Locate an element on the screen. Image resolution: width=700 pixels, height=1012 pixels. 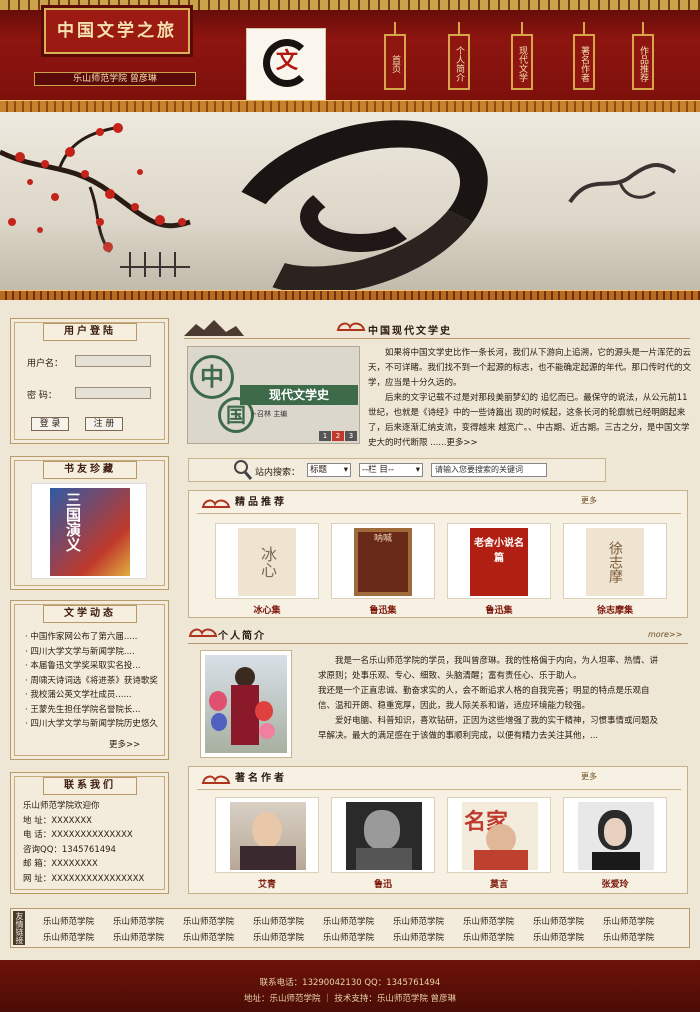
contact-welcome: 乐山师范学院欢迎你 is located at coordinates (61, 806).